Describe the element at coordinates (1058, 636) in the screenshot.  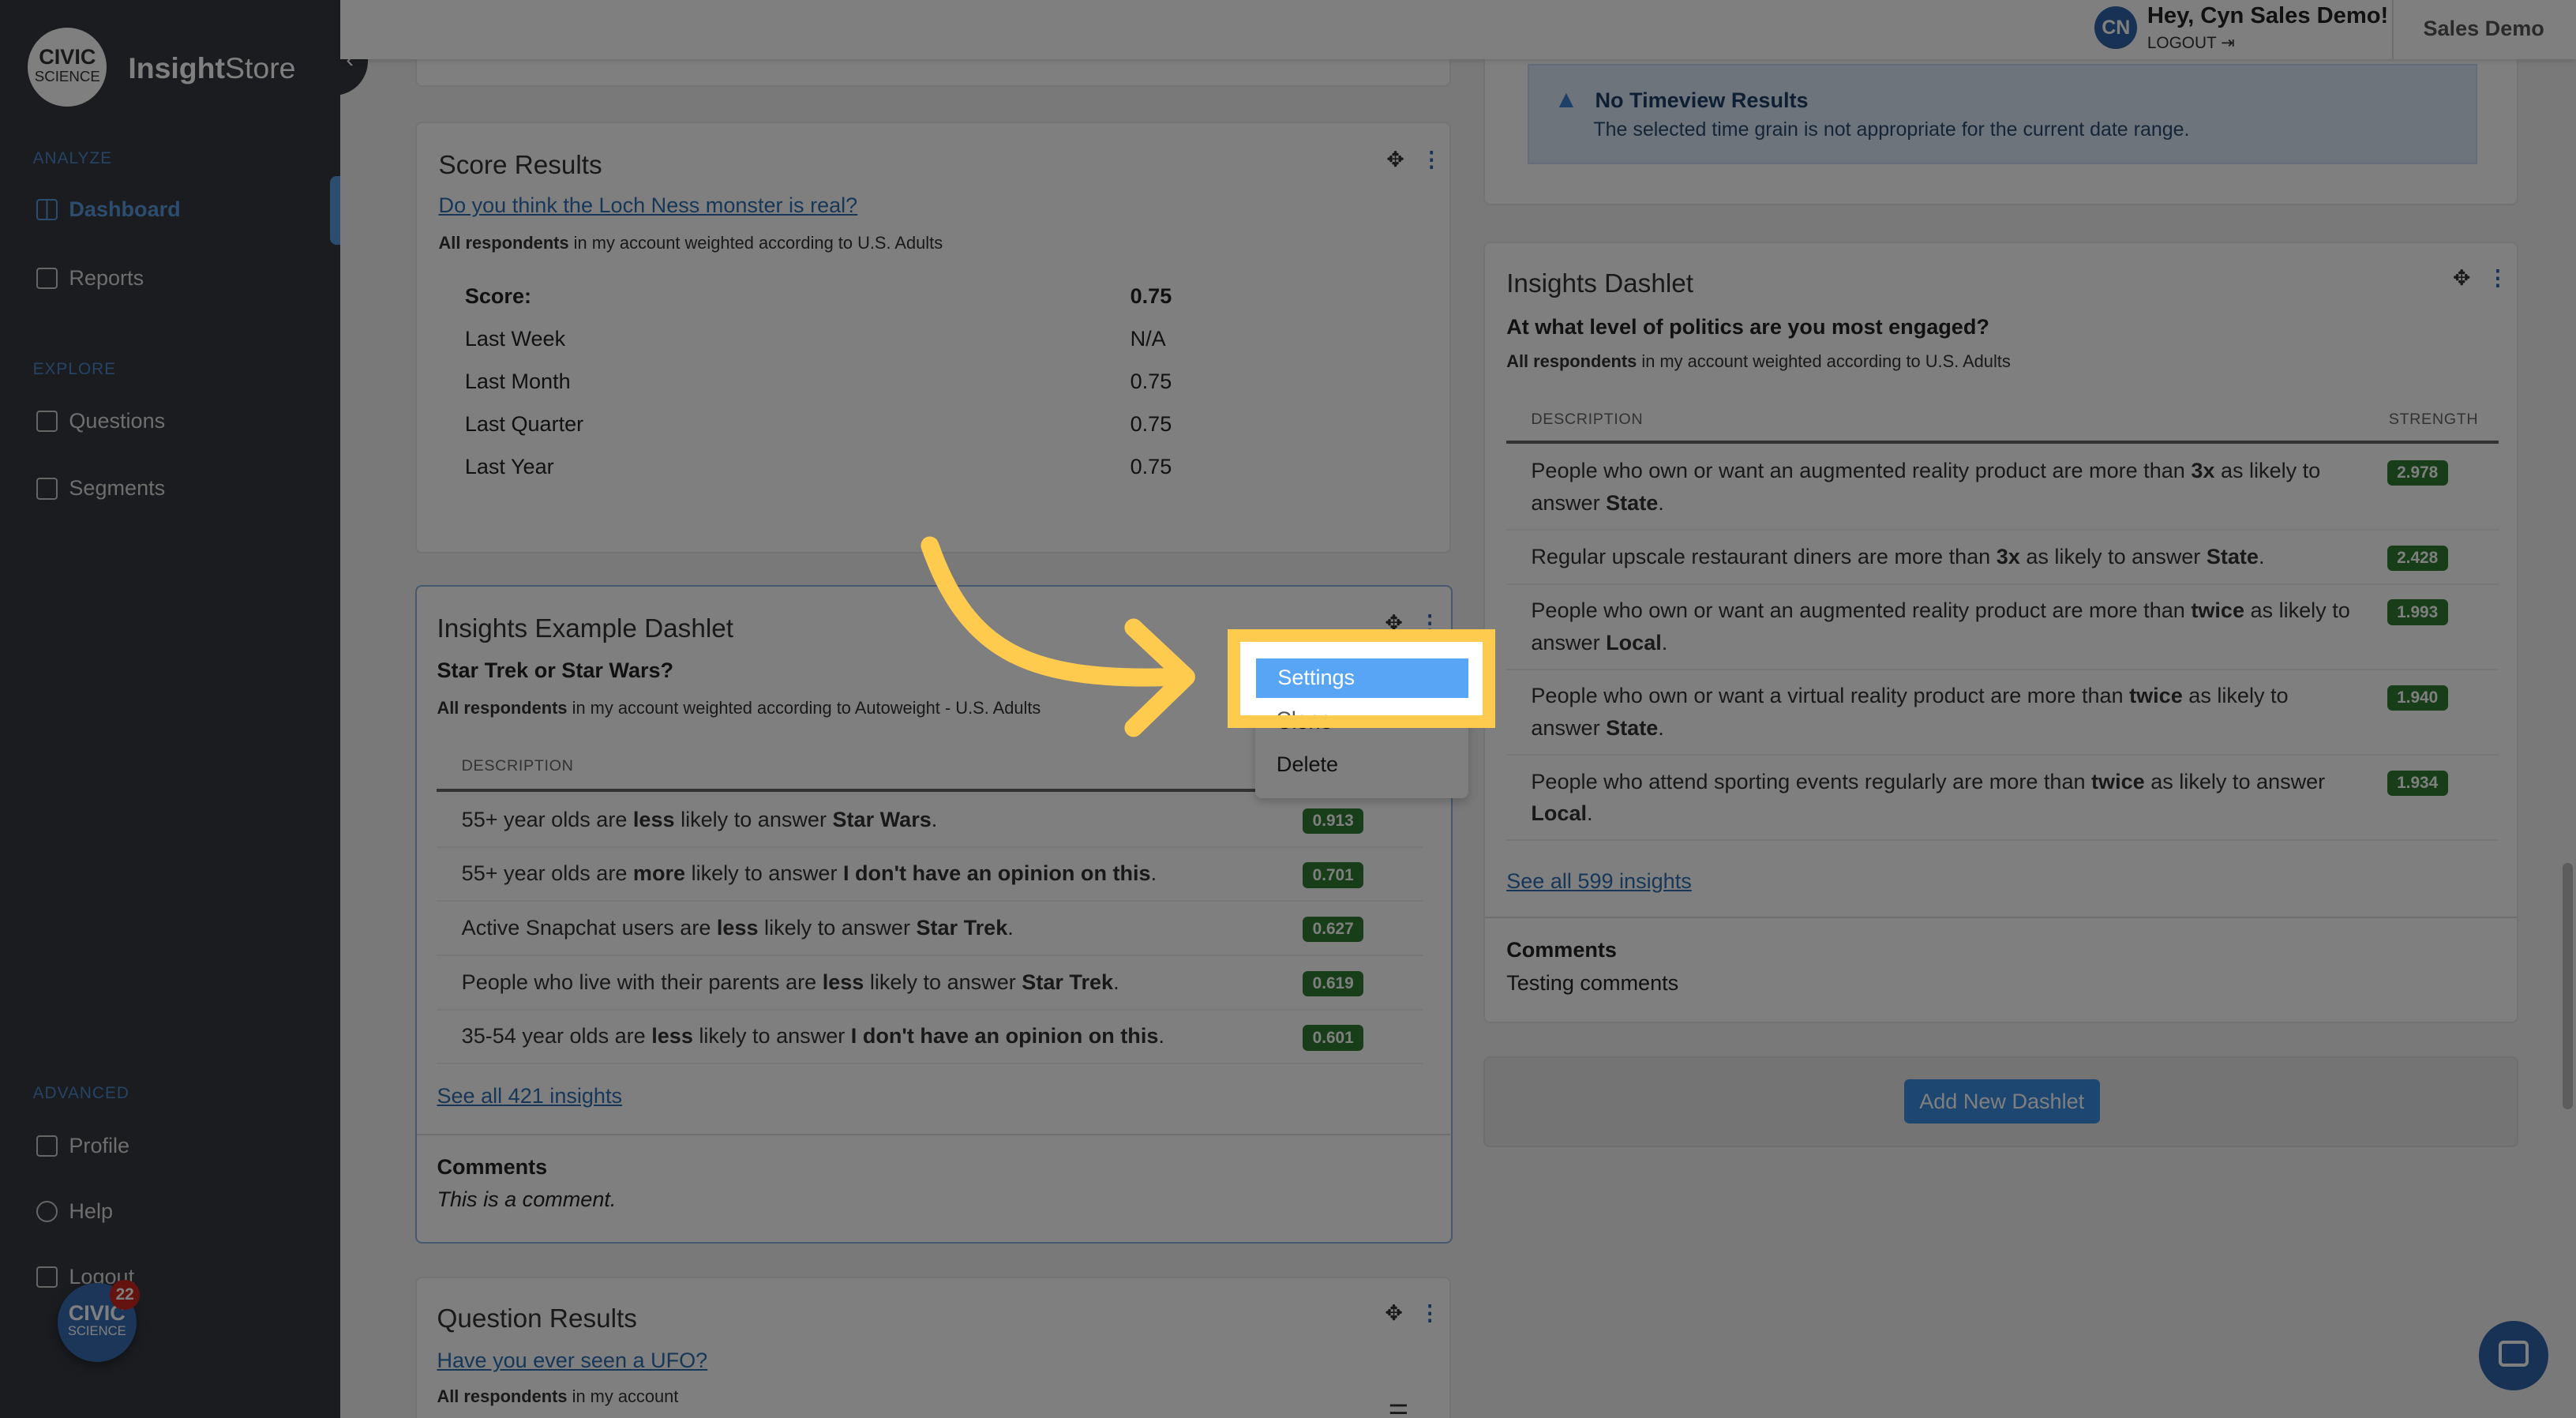
I see `tutorial-arrow-icon` at that location.